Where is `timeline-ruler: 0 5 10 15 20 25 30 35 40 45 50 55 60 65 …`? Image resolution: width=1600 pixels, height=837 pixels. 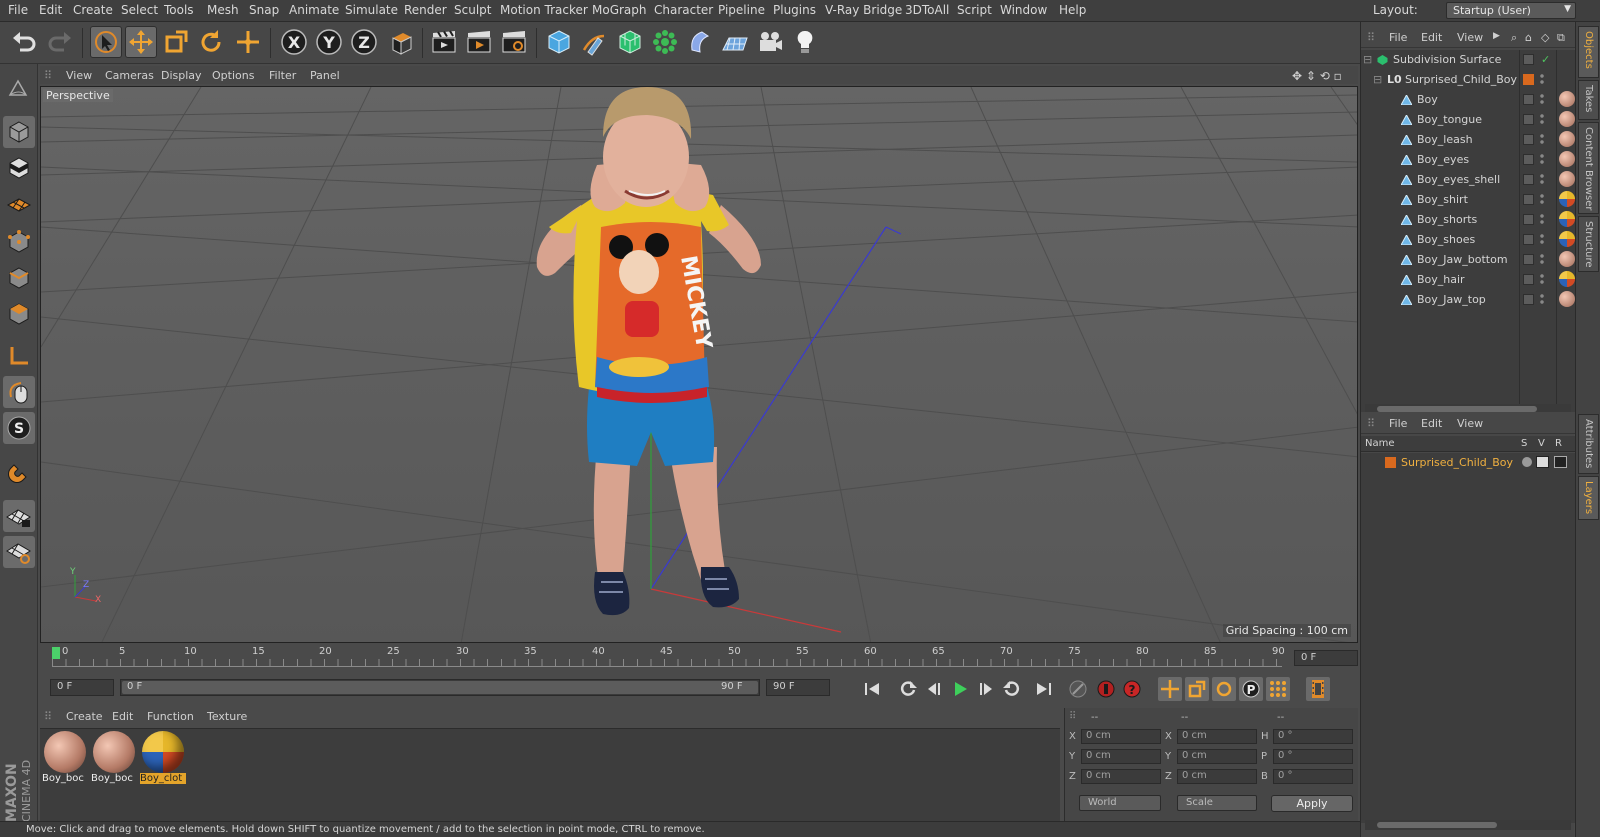 timeline-ruler: 0 5 10 15 20 25 30 35 40 45 50 55 60 65 … is located at coordinates (699, 657).